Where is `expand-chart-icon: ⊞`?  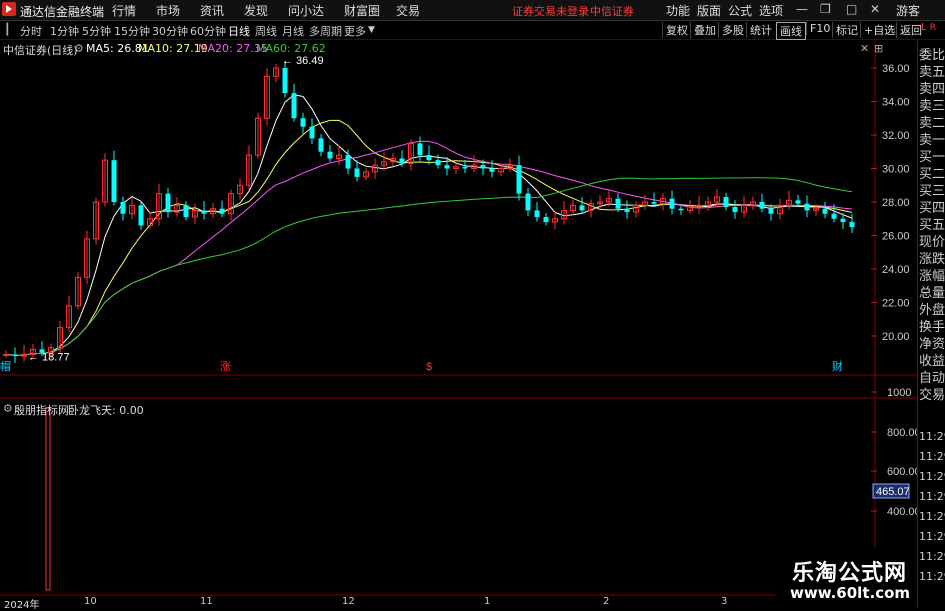
expand-chart-icon: ⊞ is located at coordinates (878, 48).